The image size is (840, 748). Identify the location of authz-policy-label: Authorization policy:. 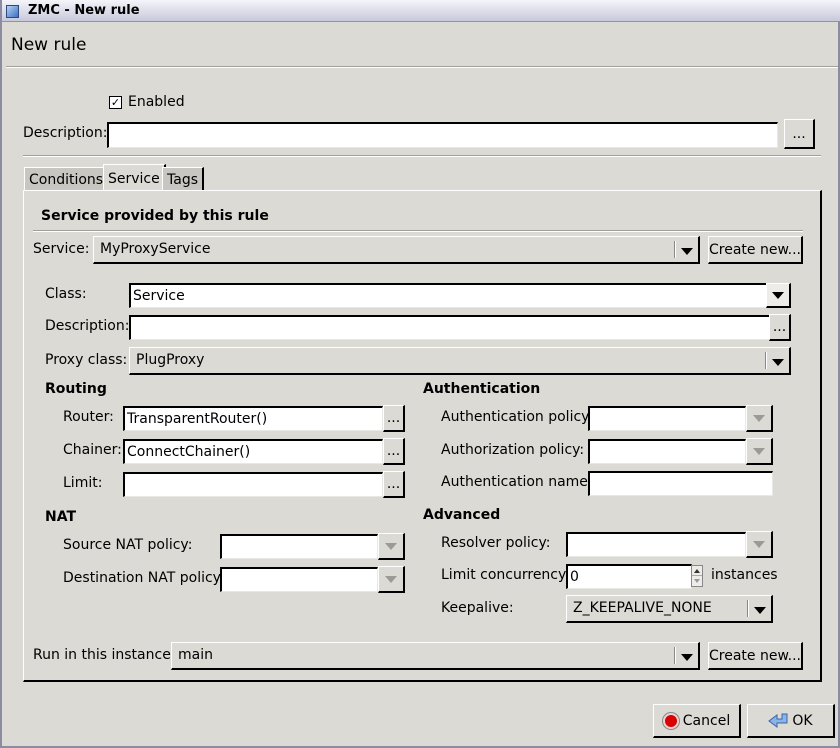
(513, 450).